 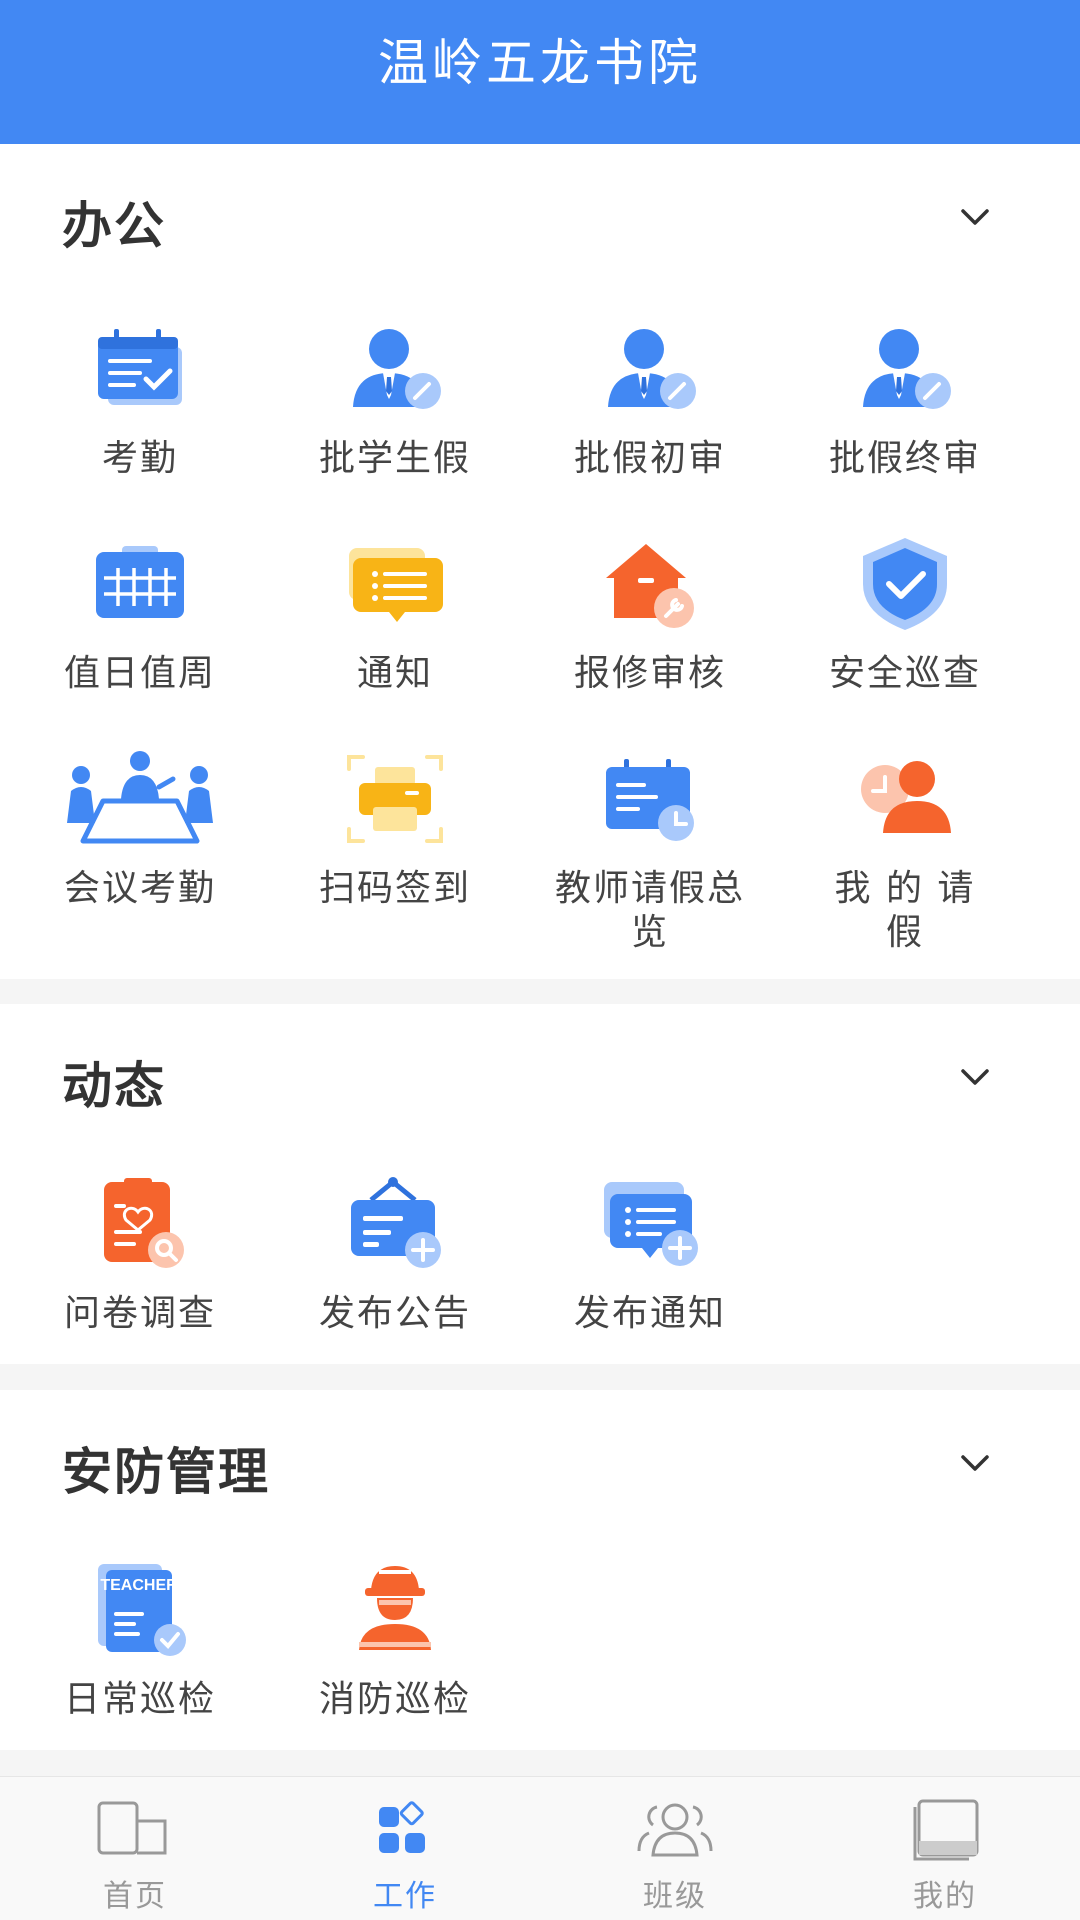 I want to click on person-clock-icon, so click(x=905, y=799).